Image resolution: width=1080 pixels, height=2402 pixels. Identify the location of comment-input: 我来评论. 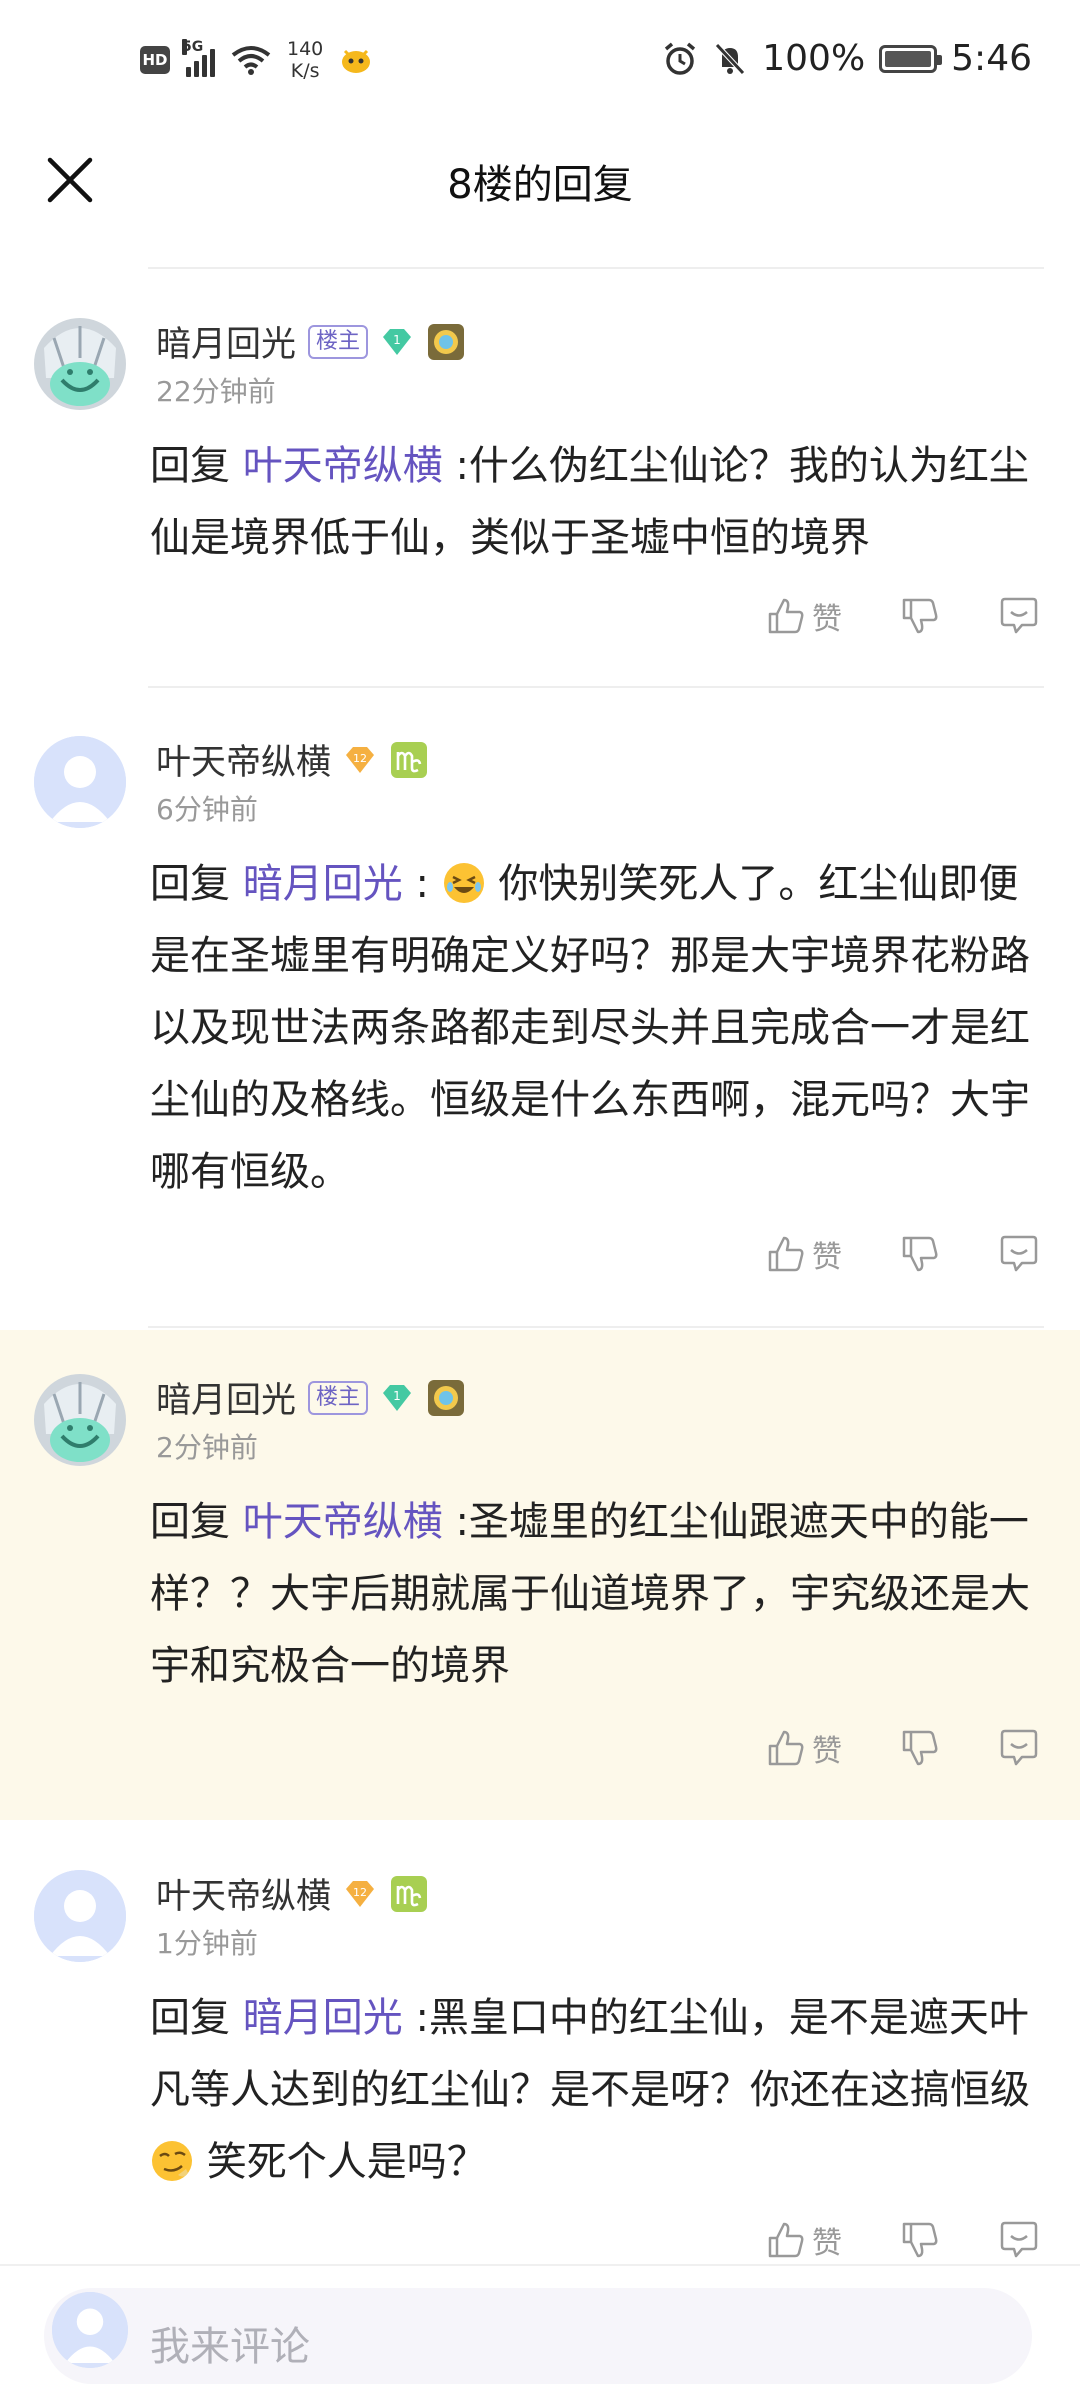
(538, 2336).